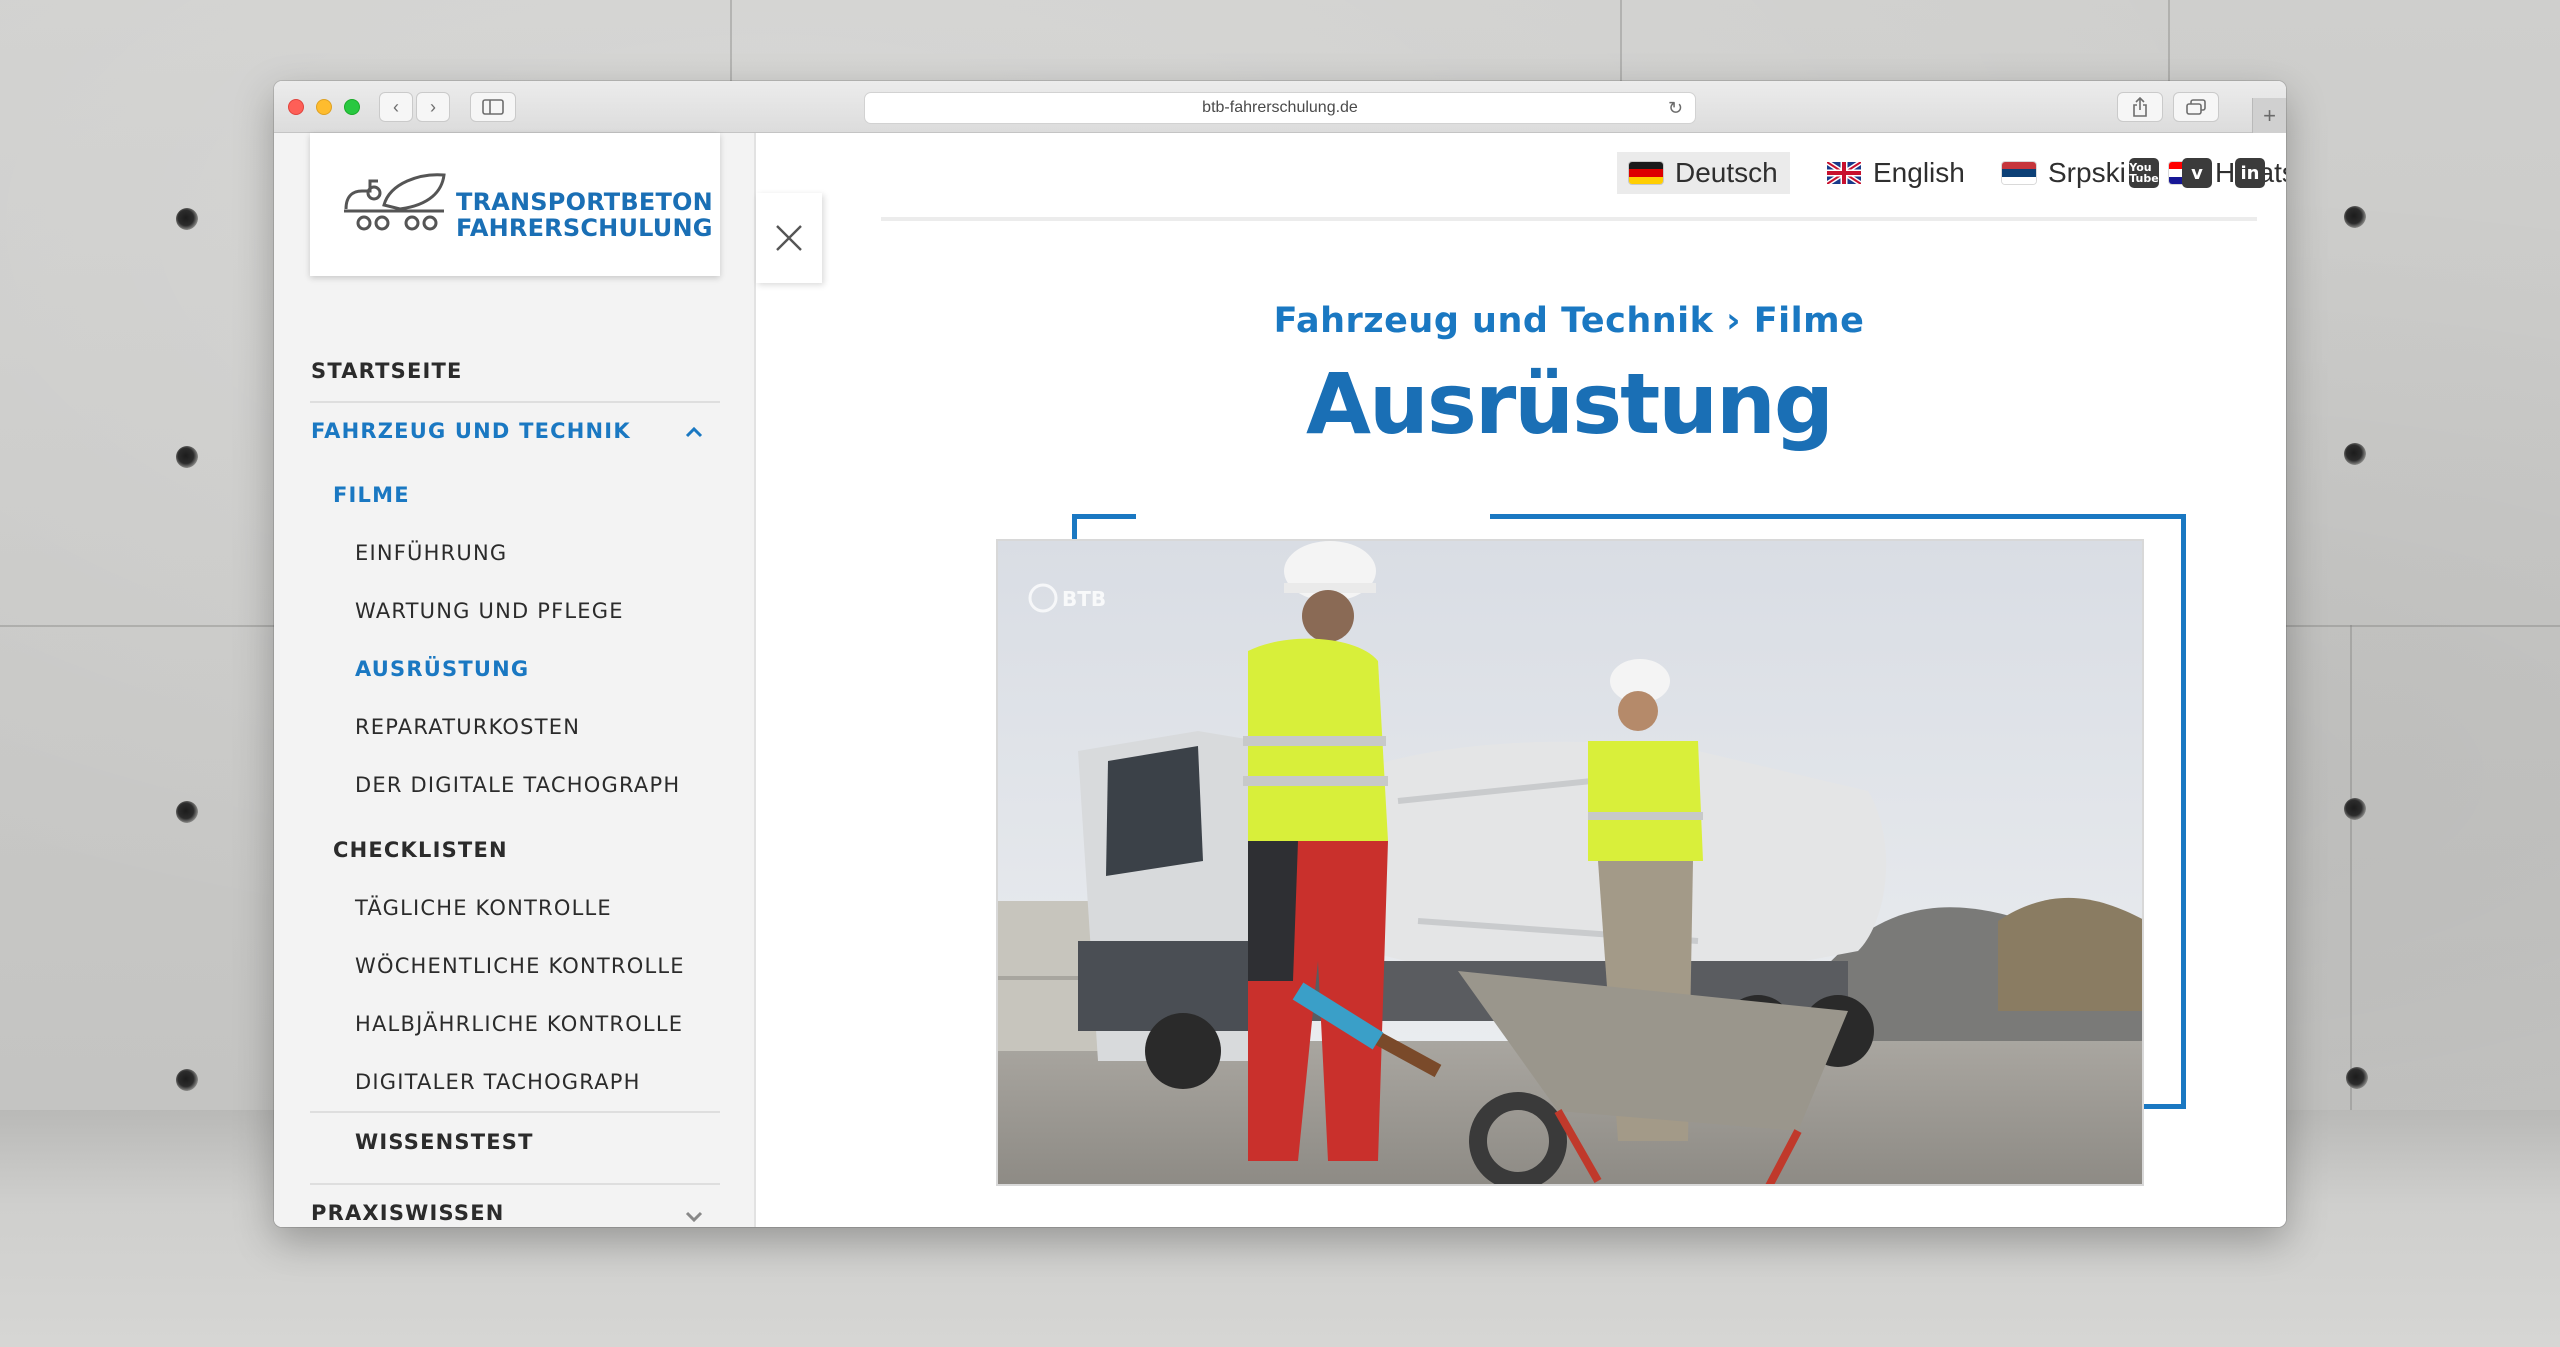  I want to click on plus-icon: +, so click(2269, 115).